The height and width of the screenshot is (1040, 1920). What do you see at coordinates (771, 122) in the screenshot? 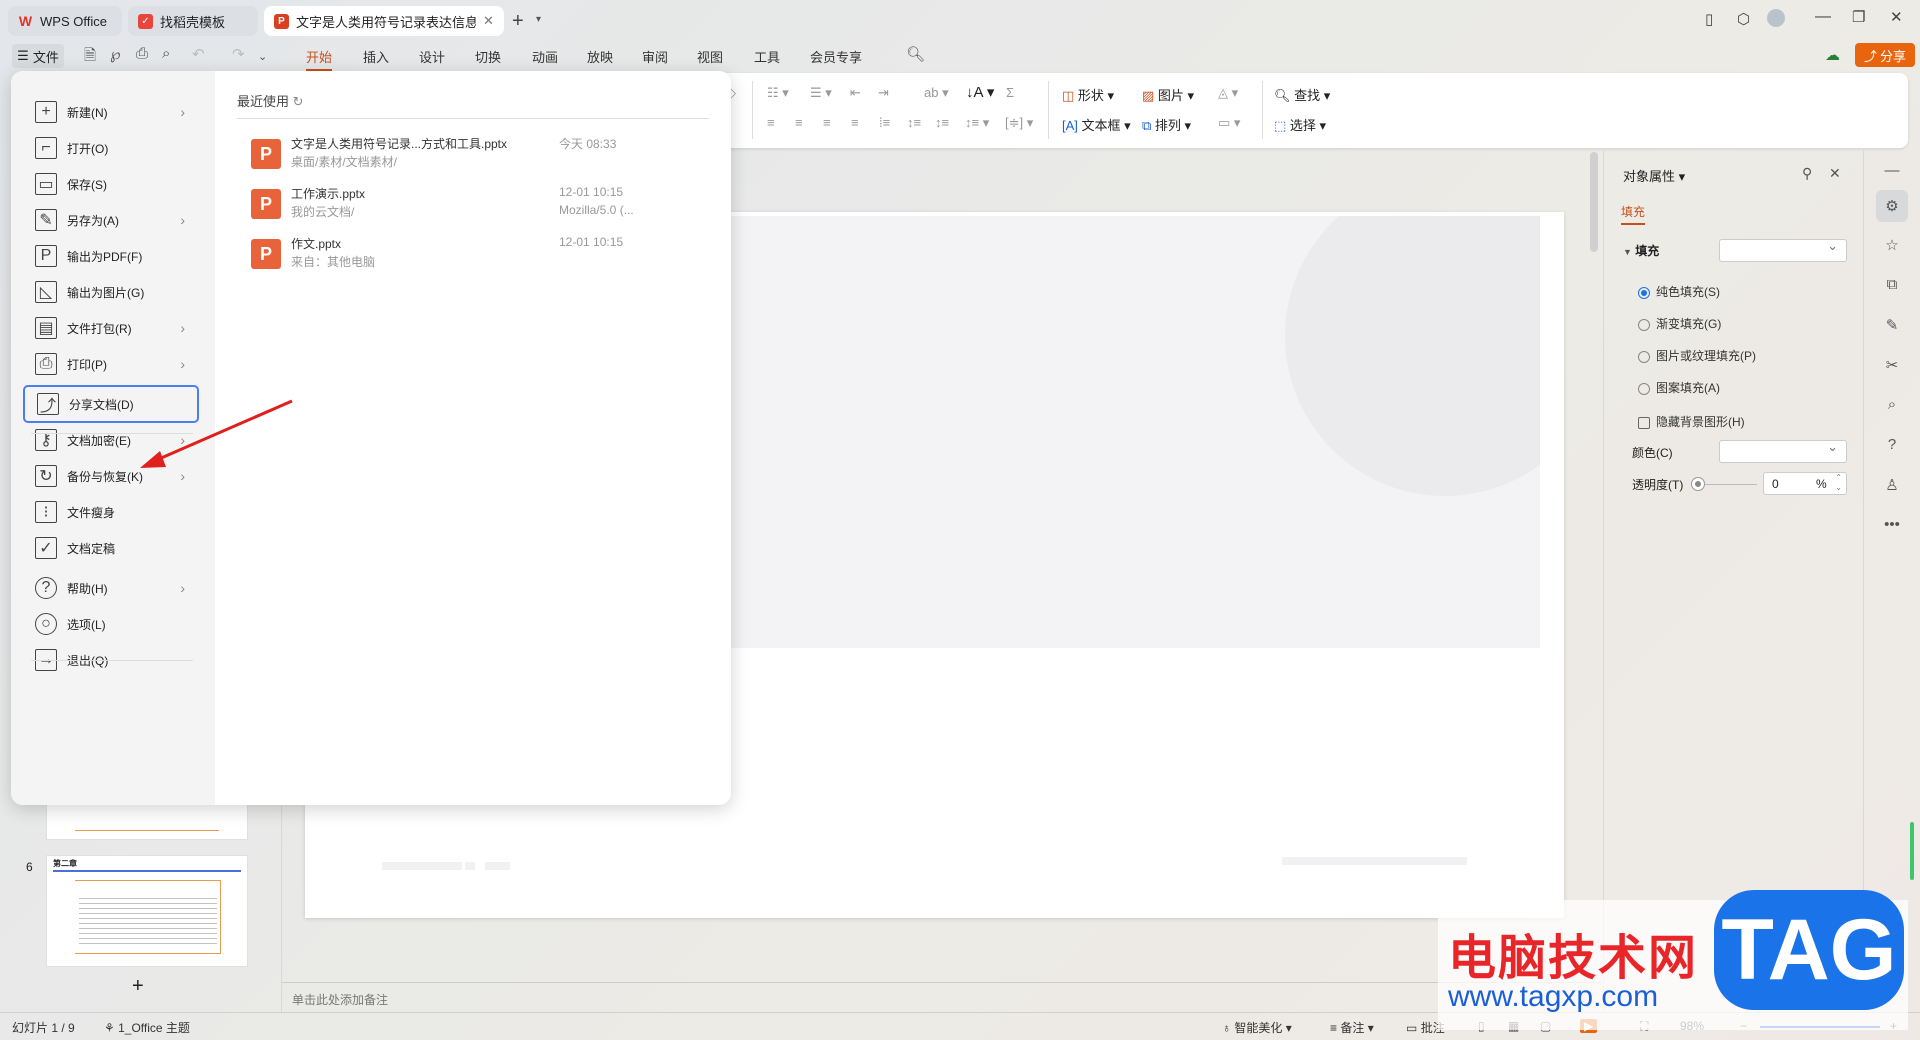
I see `align-left-icon: ≡` at bounding box center [771, 122].